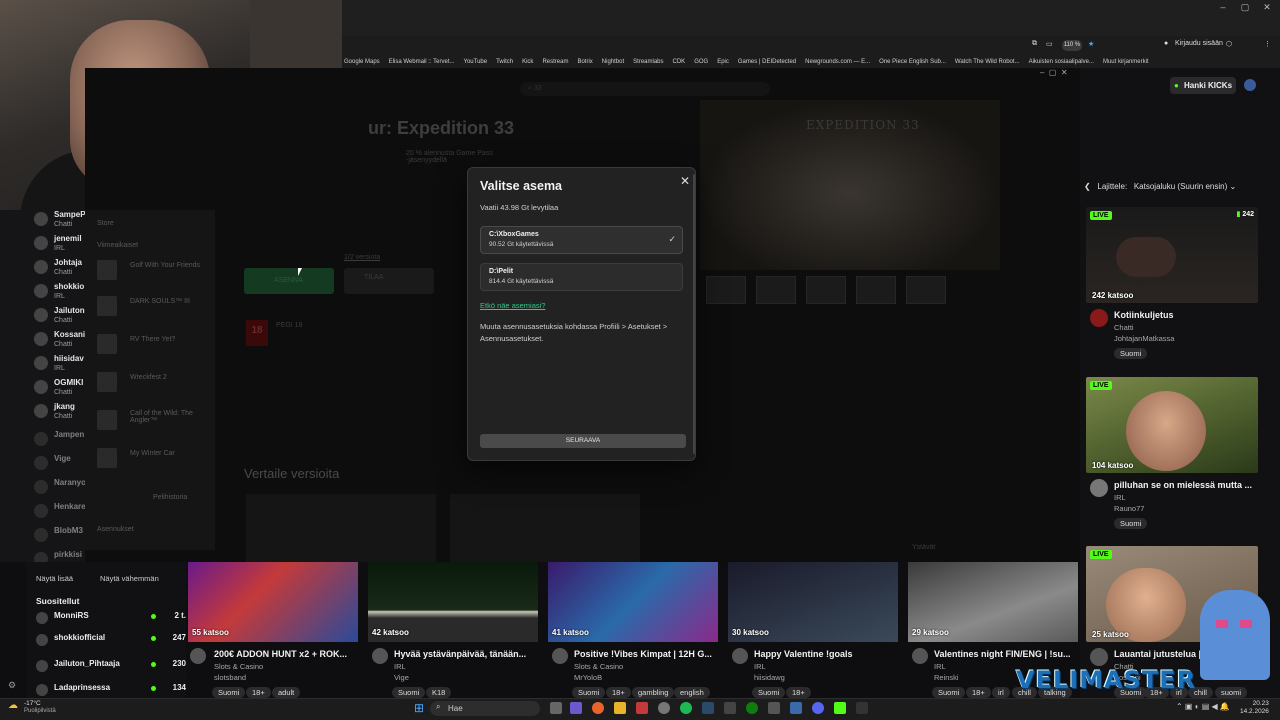  I want to click on bookmark-item: Nightbot, so click(613, 62).